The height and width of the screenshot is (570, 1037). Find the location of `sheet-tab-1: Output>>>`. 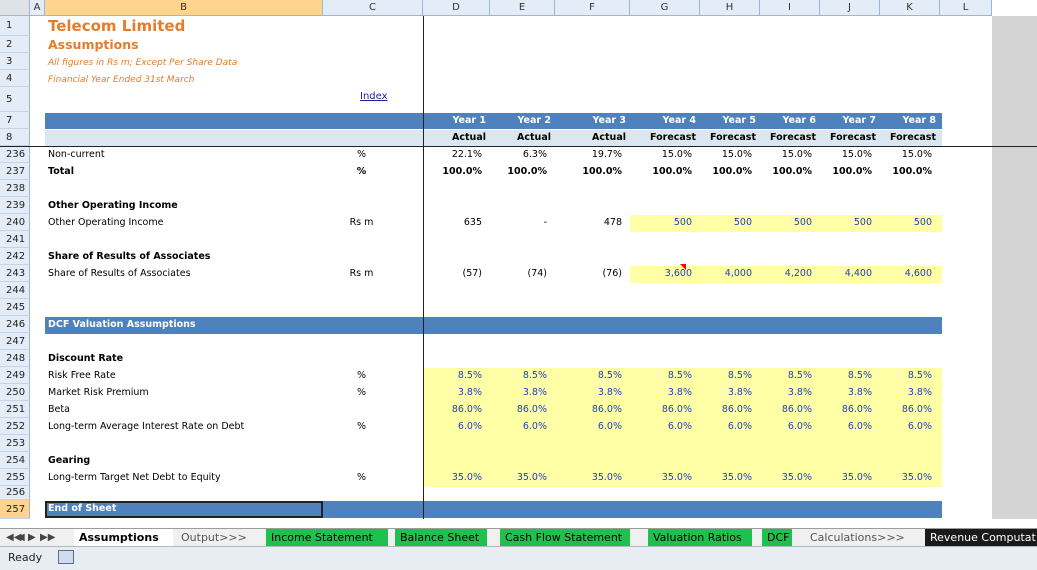

sheet-tab-1: Output>>> is located at coordinates (220, 537).